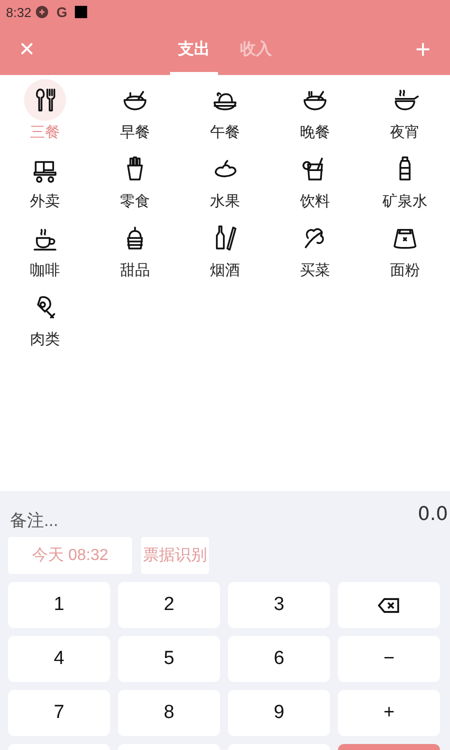 This screenshot has width=450, height=750. What do you see at coordinates (19, 12) in the screenshot?
I see `status-time: 8:32` at bounding box center [19, 12].